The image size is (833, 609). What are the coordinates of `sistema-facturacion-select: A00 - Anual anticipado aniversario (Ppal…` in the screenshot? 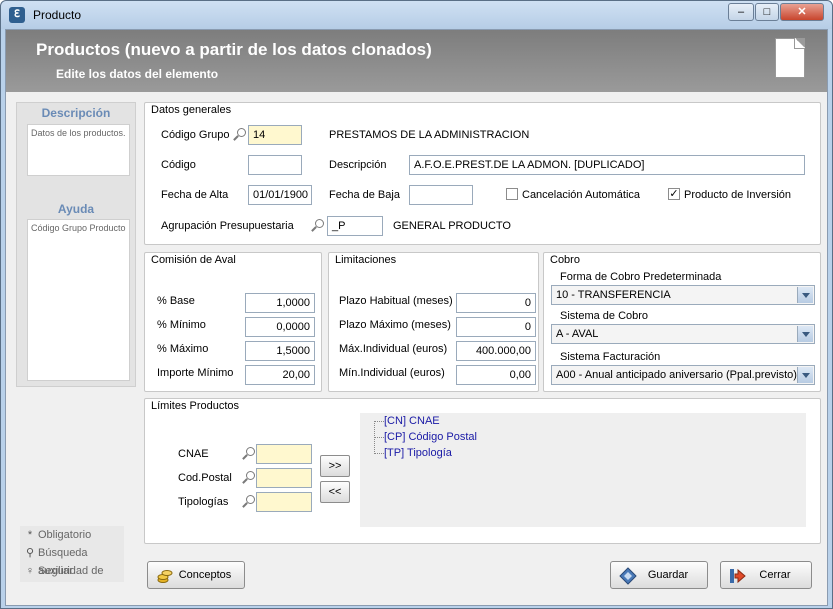 It's located at (683, 375).